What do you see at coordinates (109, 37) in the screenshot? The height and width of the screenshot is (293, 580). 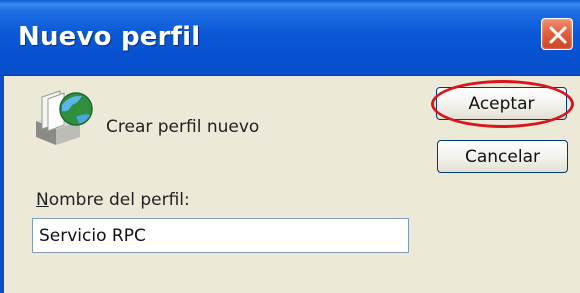 I see `window-title: Nuevo perfil` at bounding box center [109, 37].